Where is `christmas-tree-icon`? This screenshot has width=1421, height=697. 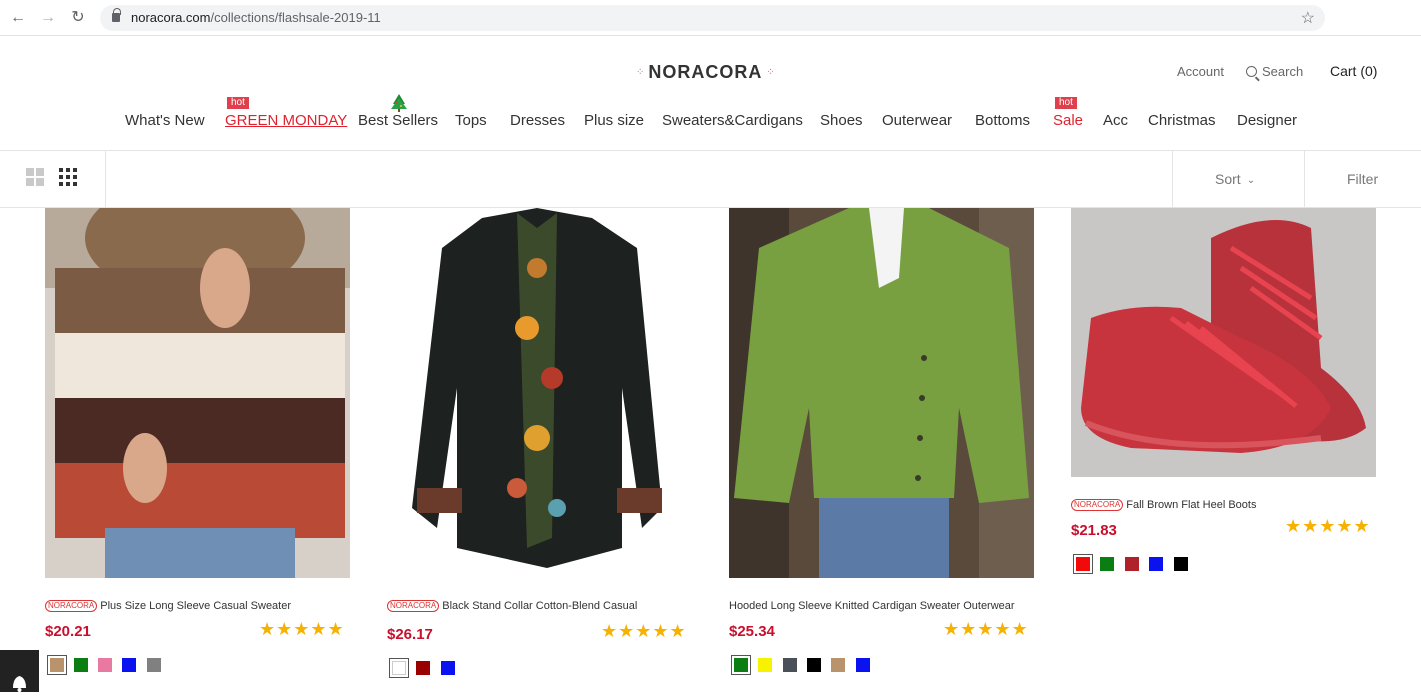 christmas-tree-icon is located at coordinates (399, 103).